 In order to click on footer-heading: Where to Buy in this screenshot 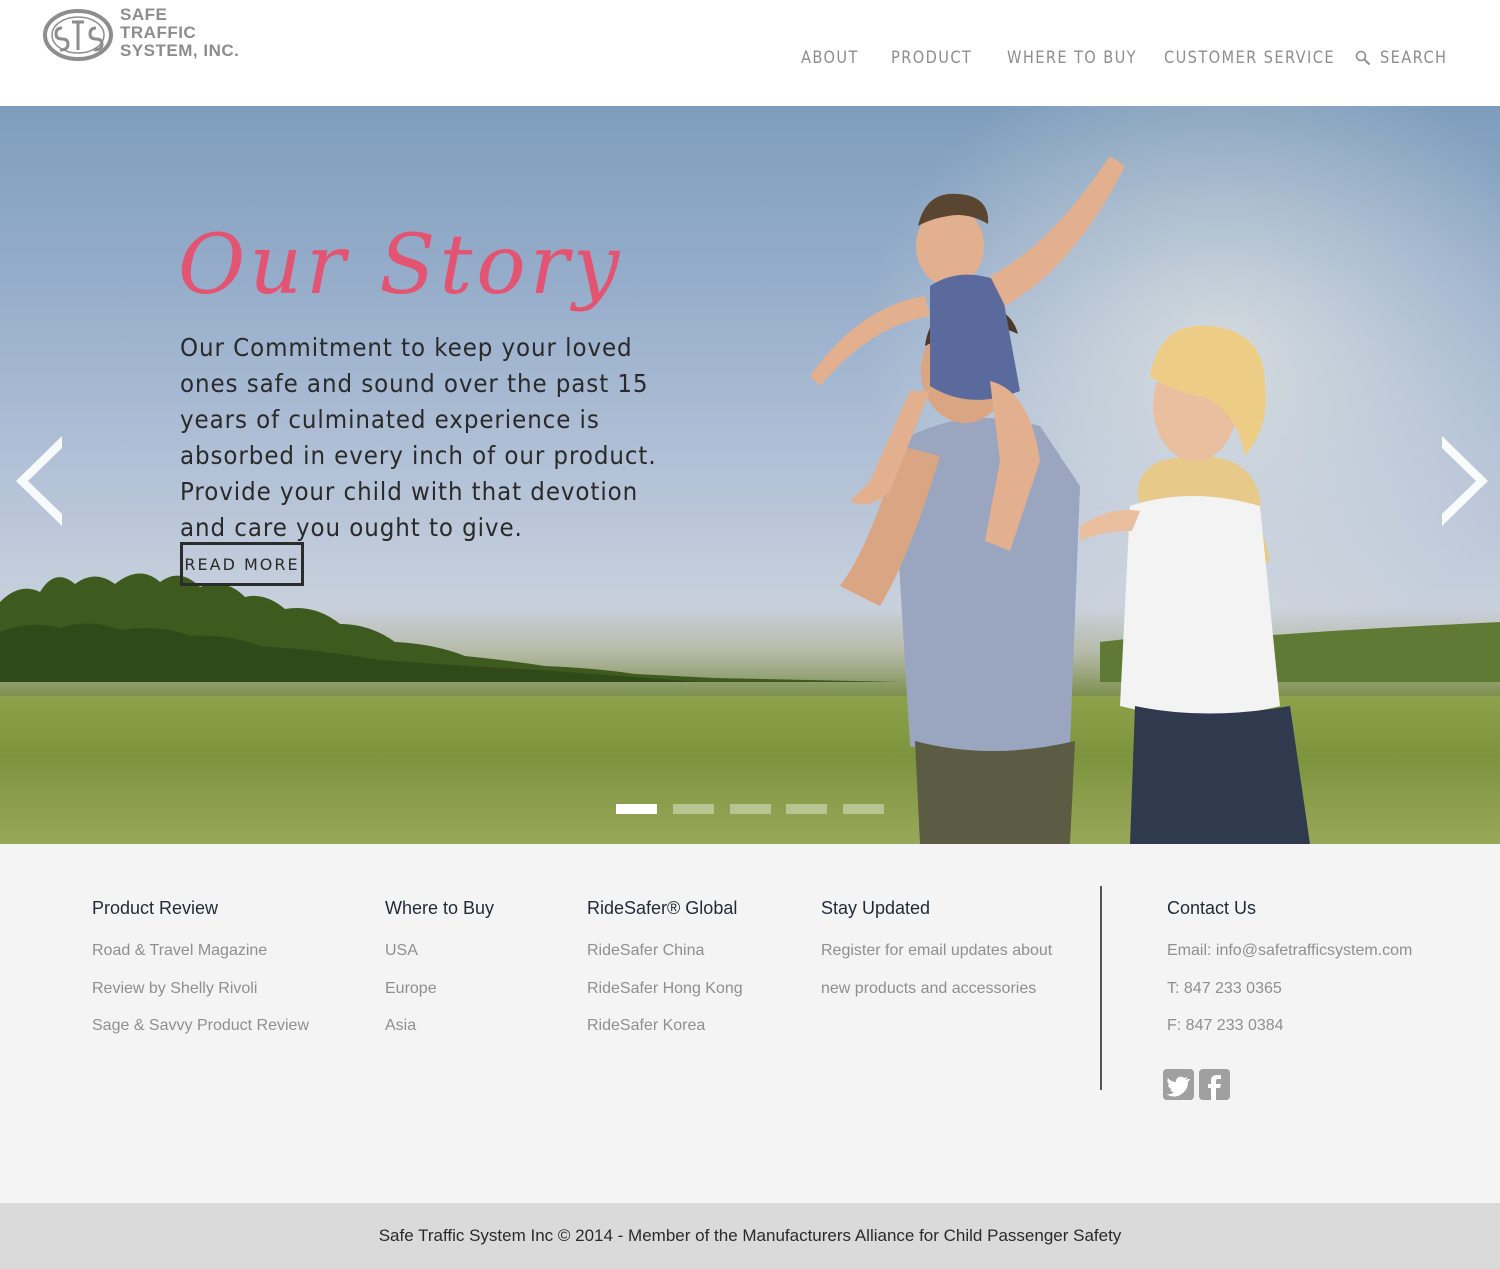, I will do `click(440, 908)`.